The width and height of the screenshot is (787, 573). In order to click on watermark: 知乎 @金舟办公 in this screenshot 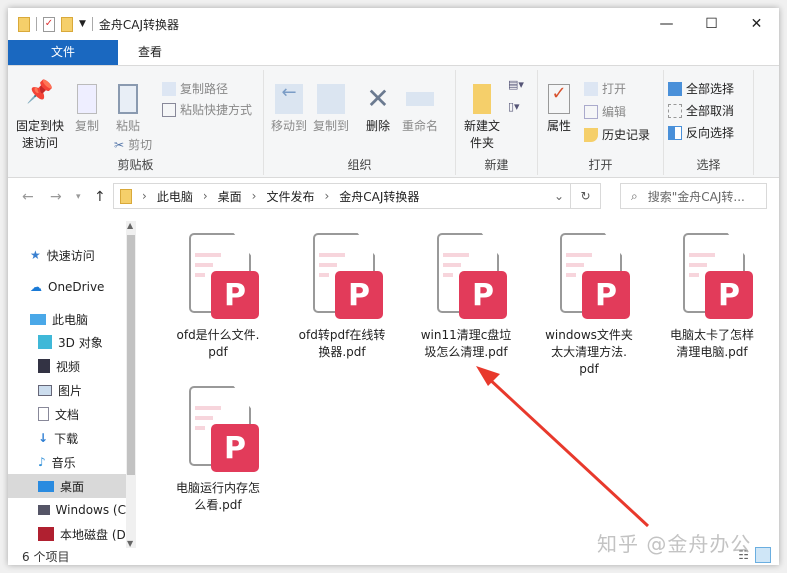, I will do `click(674, 544)`.